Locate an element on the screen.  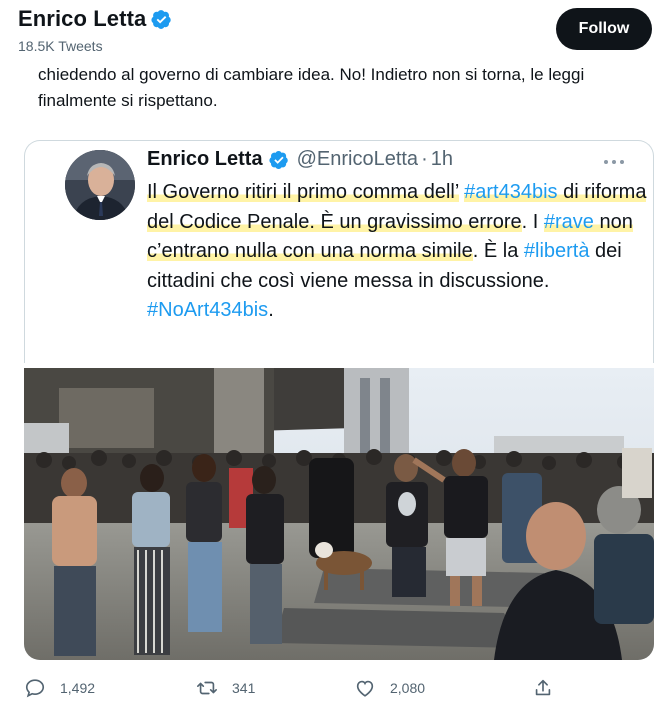
quoted-handle: @EnricoLetta is located at coordinates (357, 159).